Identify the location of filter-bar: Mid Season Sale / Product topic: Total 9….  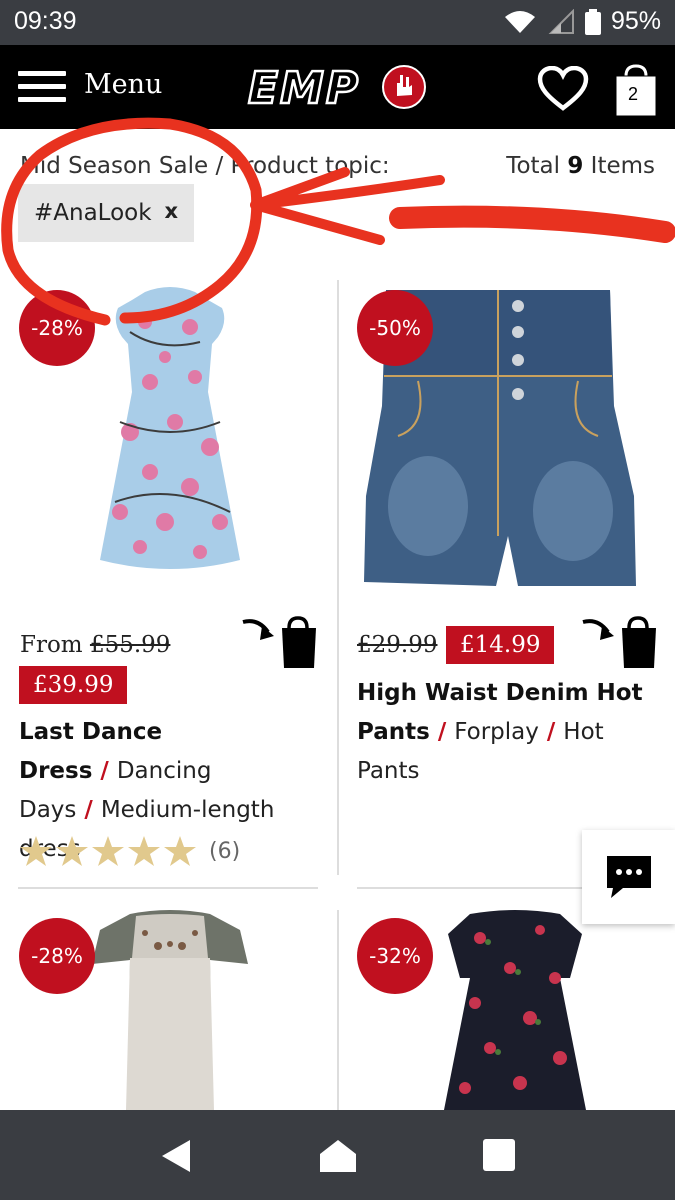
(337, 204).